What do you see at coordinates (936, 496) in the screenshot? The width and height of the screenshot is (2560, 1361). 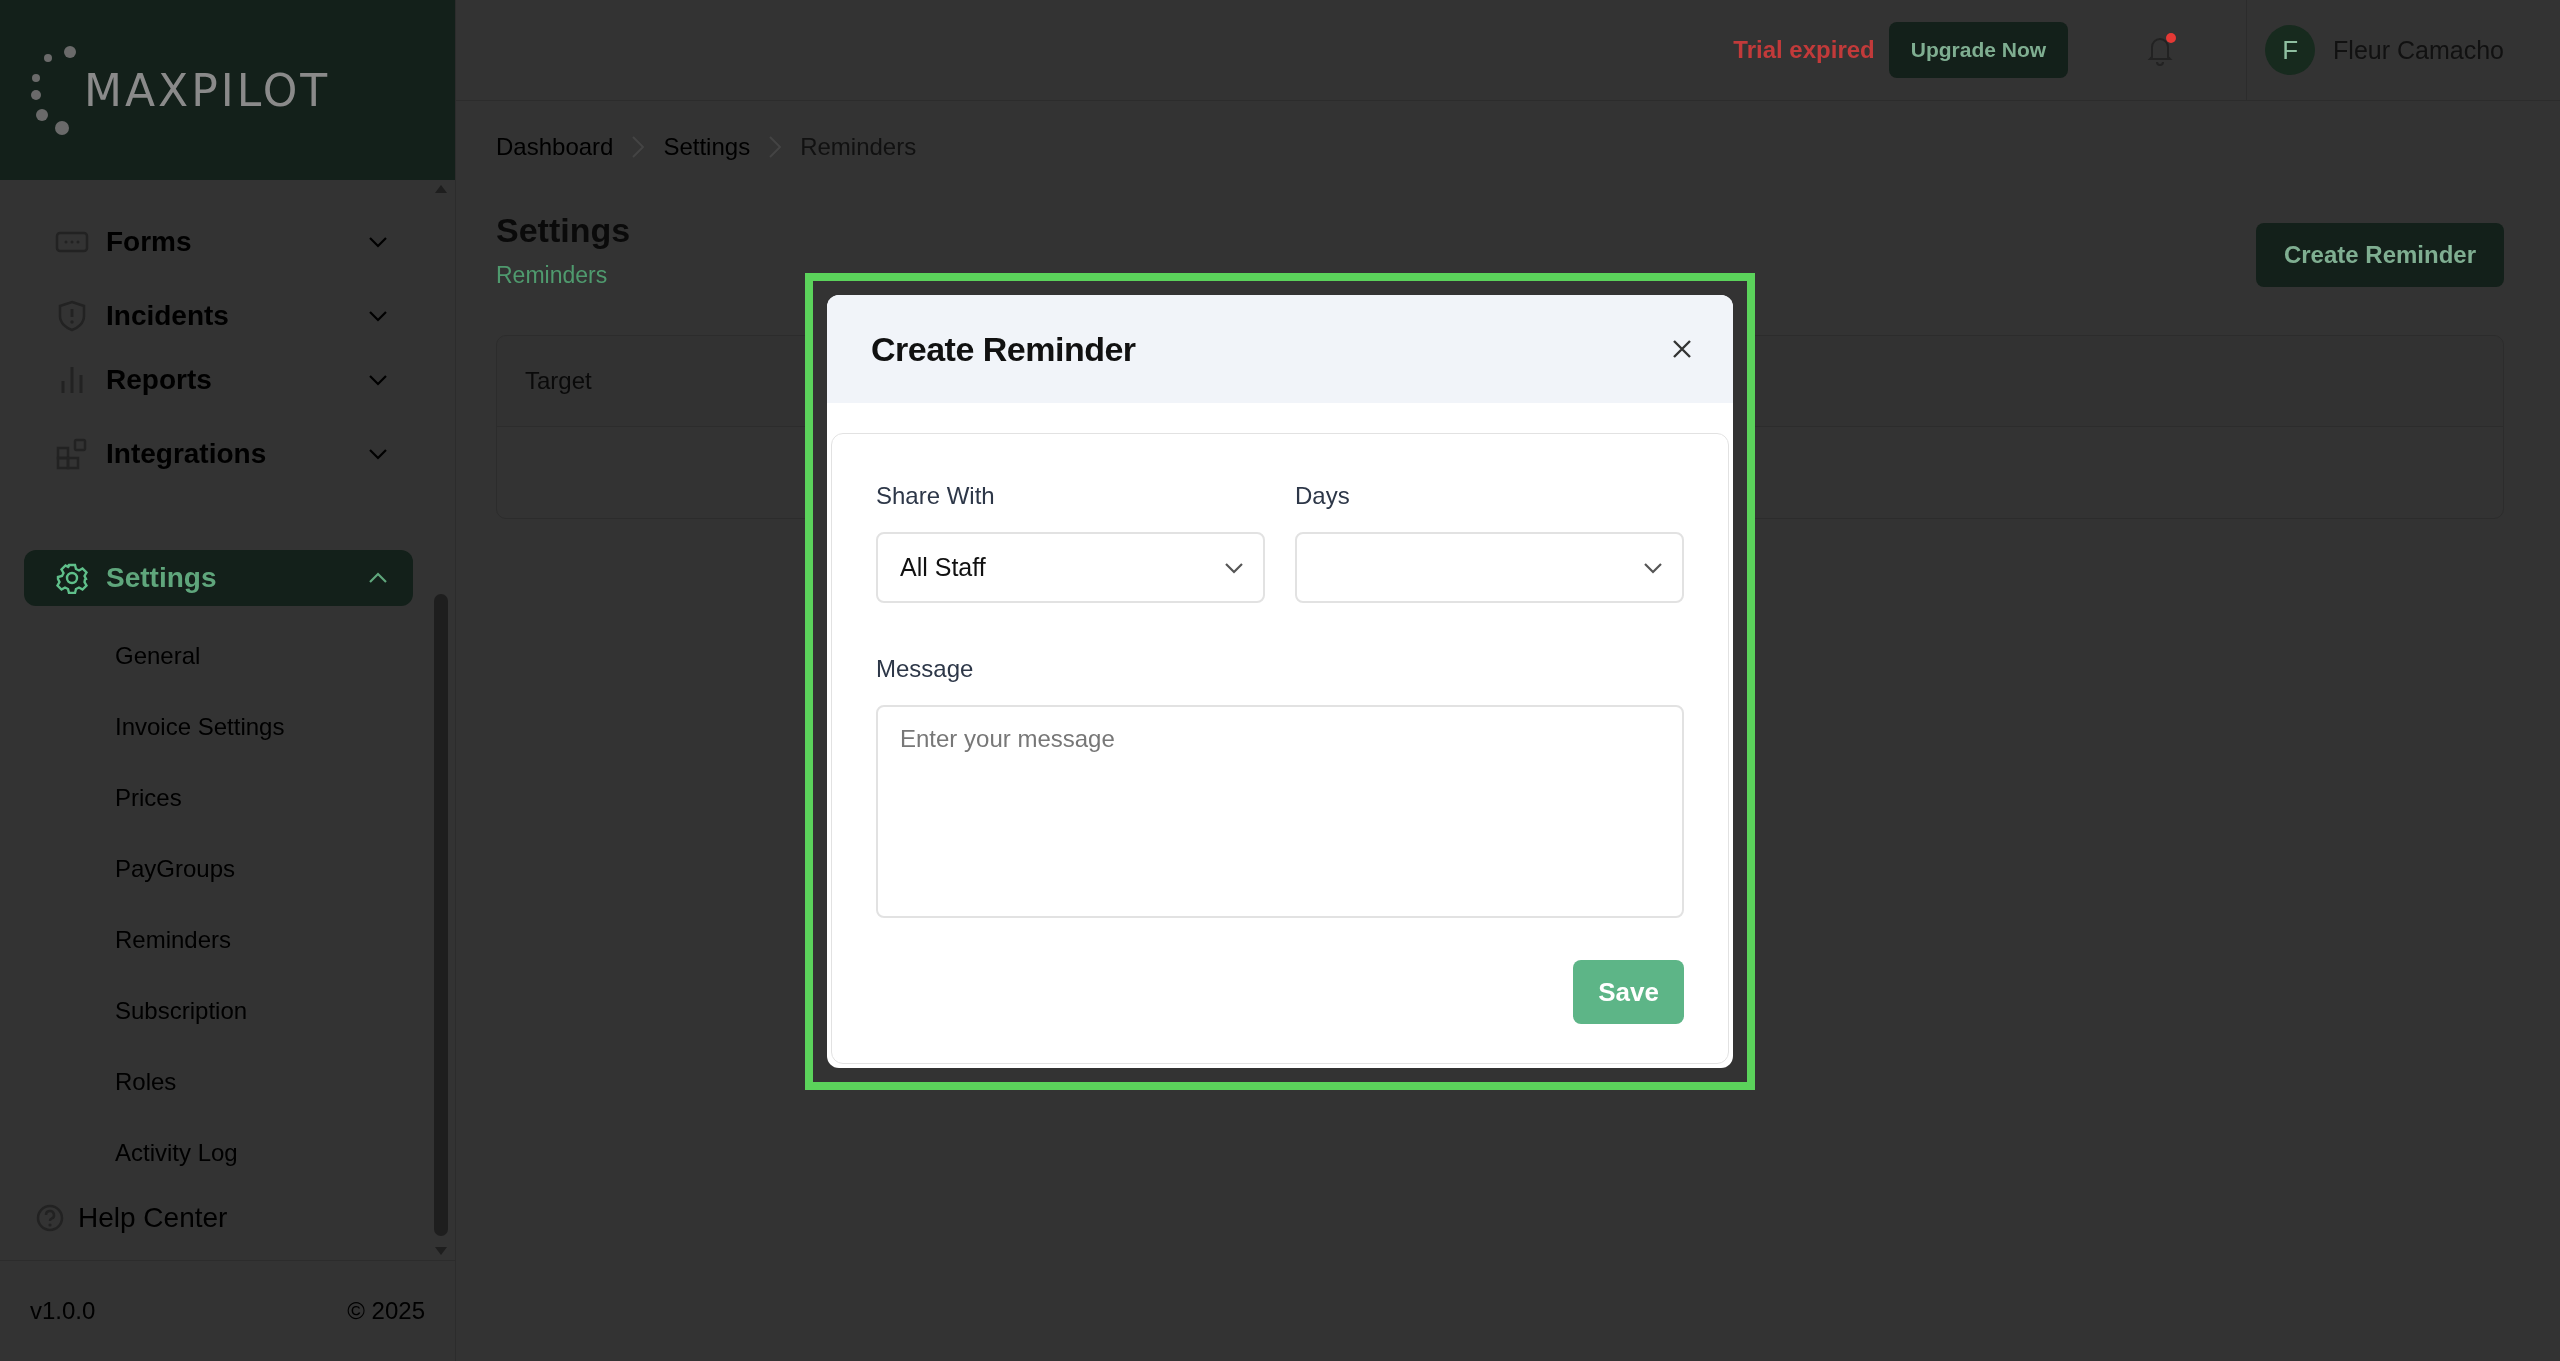 I see `field-label: Share With` at bounding box center [936, 496].